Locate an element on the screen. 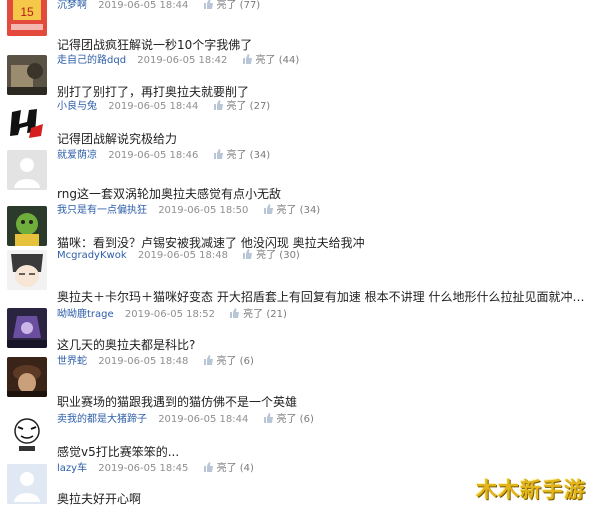  dark-scene-avatar-icon is located at coordinates (27, 377).